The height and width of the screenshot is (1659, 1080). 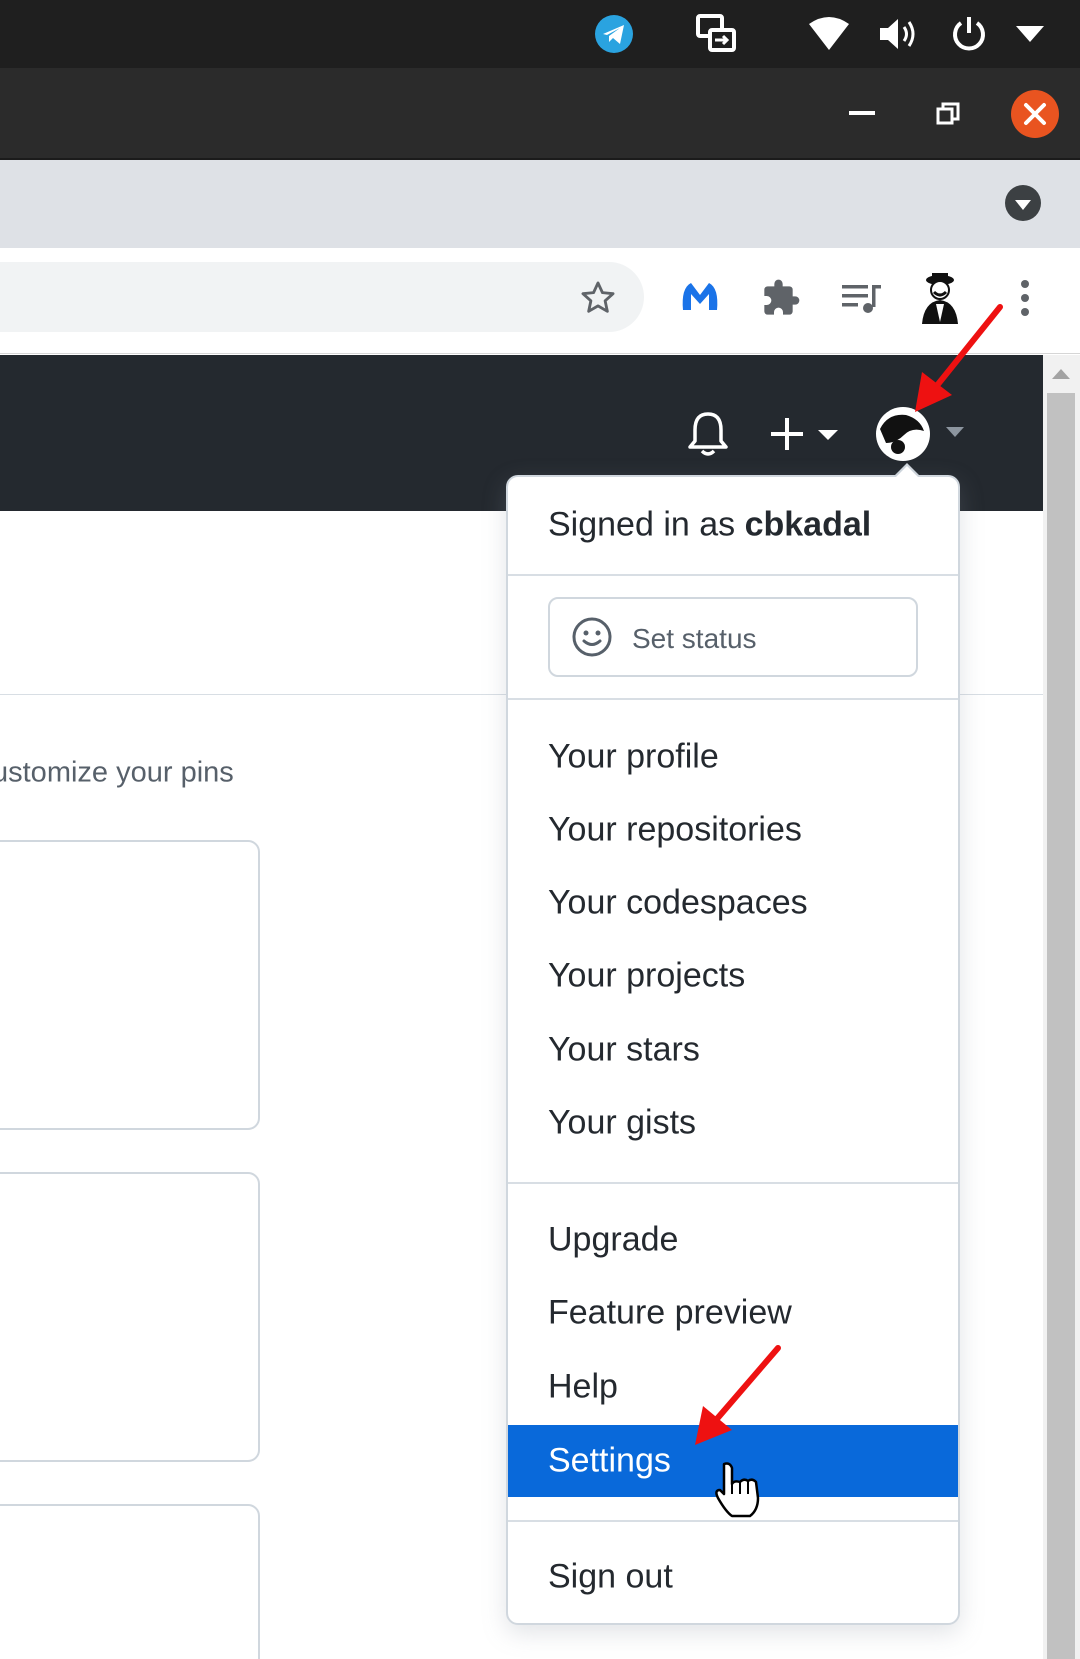 I want to click on avatar-icon, so click(x=921, y=434).